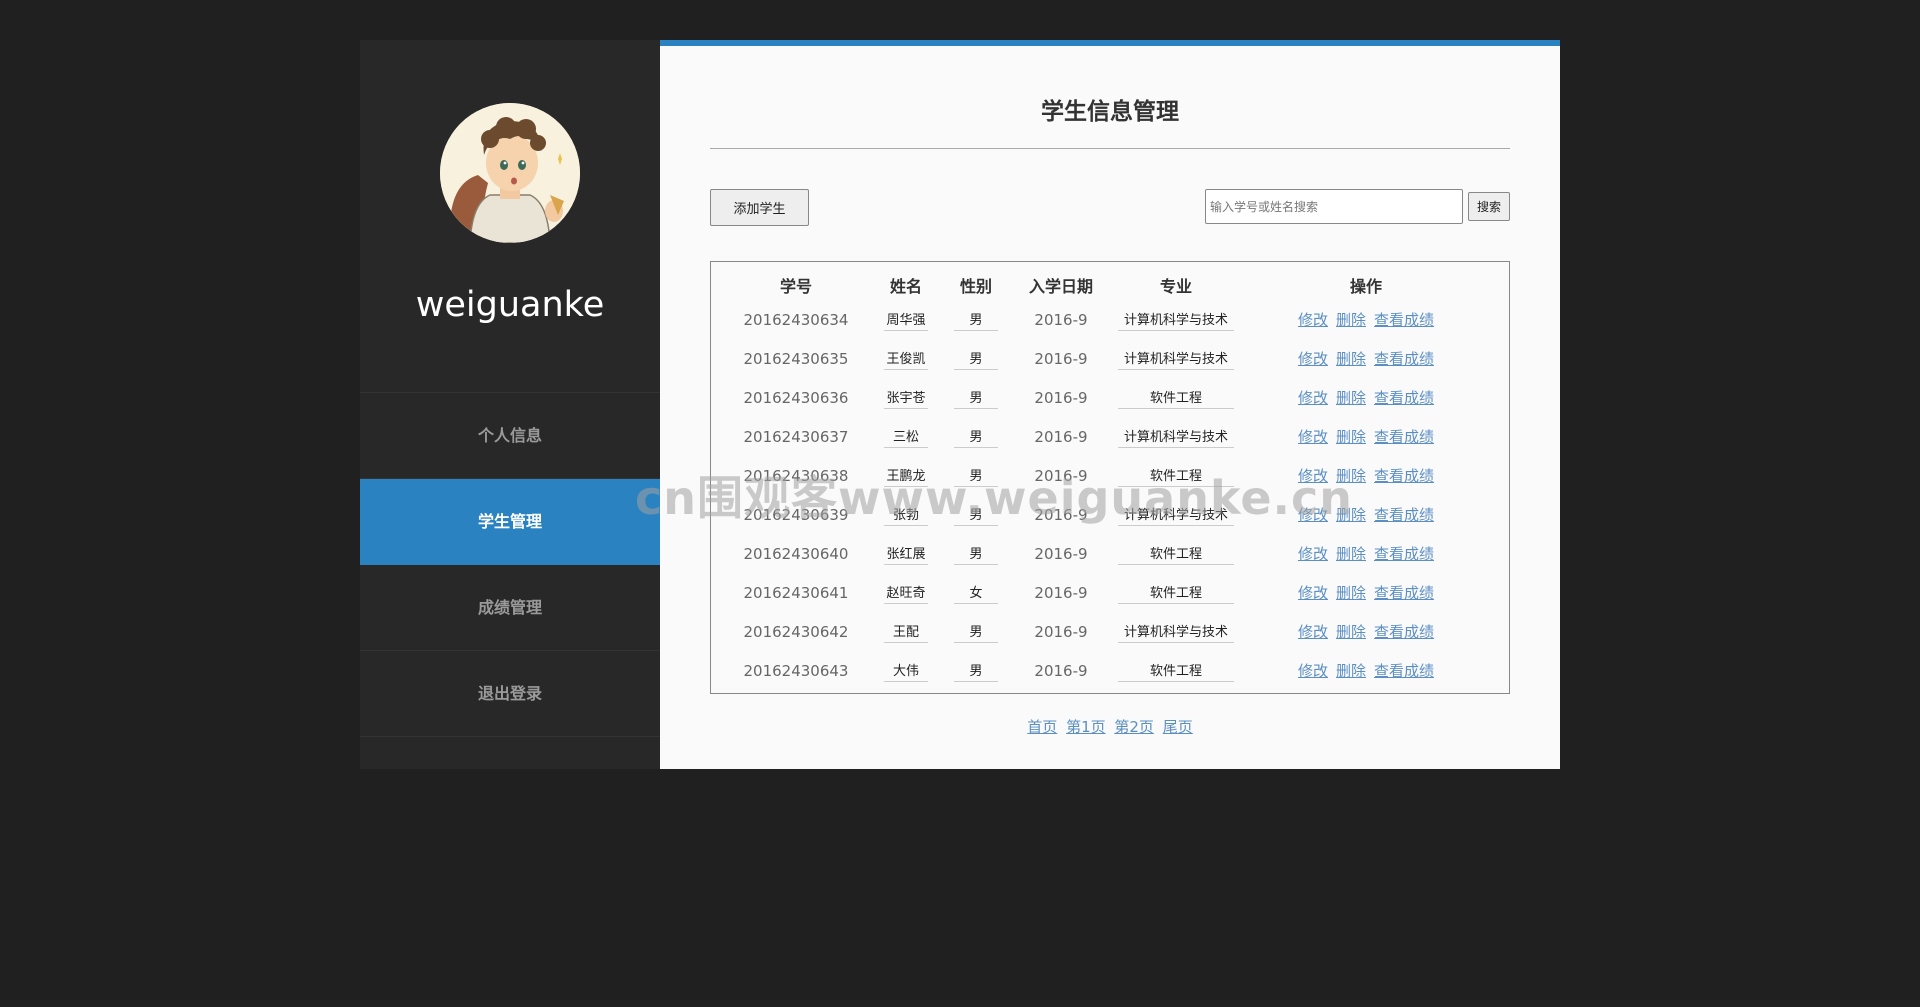 The height and width of the screenshot is (1007, 1920). Describe the element at coordinates (510, 436) in the screenshot. I see `sidebar-item-personal-info: 个人信息` at that location.